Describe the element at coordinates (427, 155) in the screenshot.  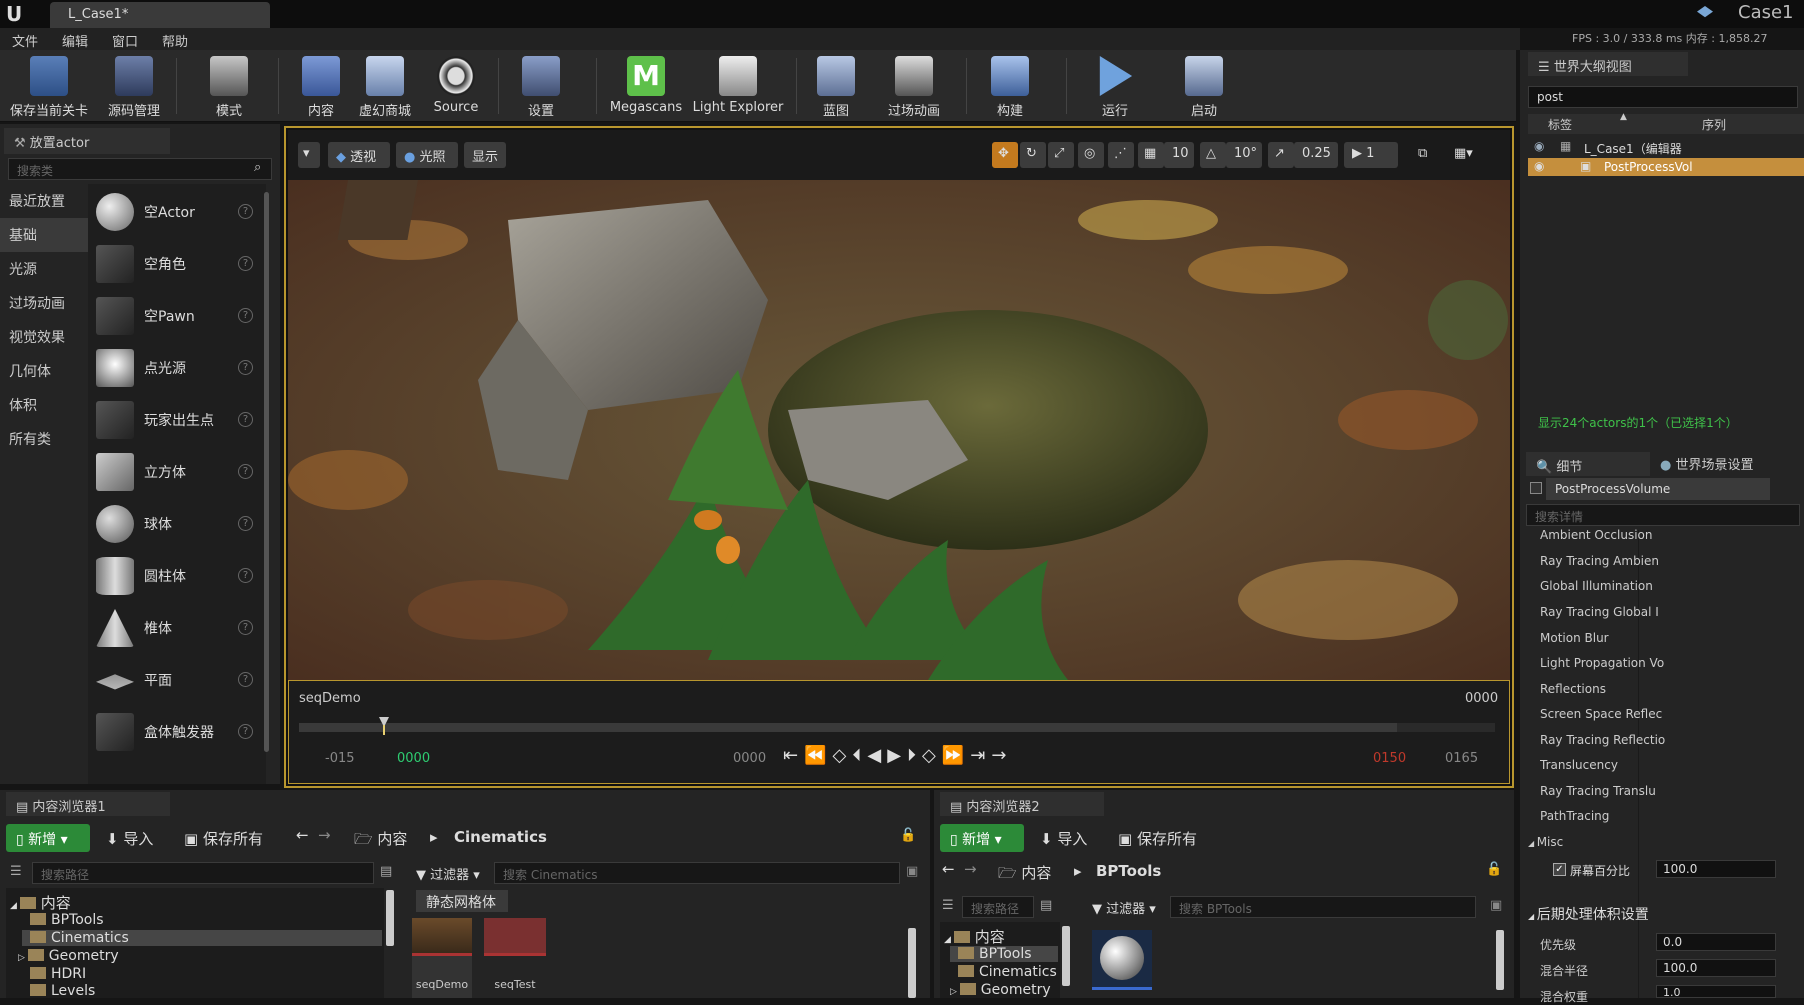
I see `lighting-button: ● 光照` at that location.